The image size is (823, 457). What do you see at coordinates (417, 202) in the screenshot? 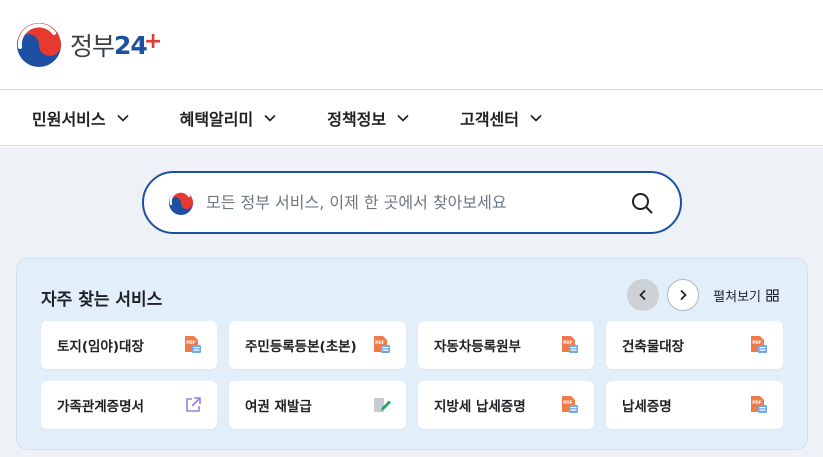
I see `search-input` at bounding box center [417, 202].